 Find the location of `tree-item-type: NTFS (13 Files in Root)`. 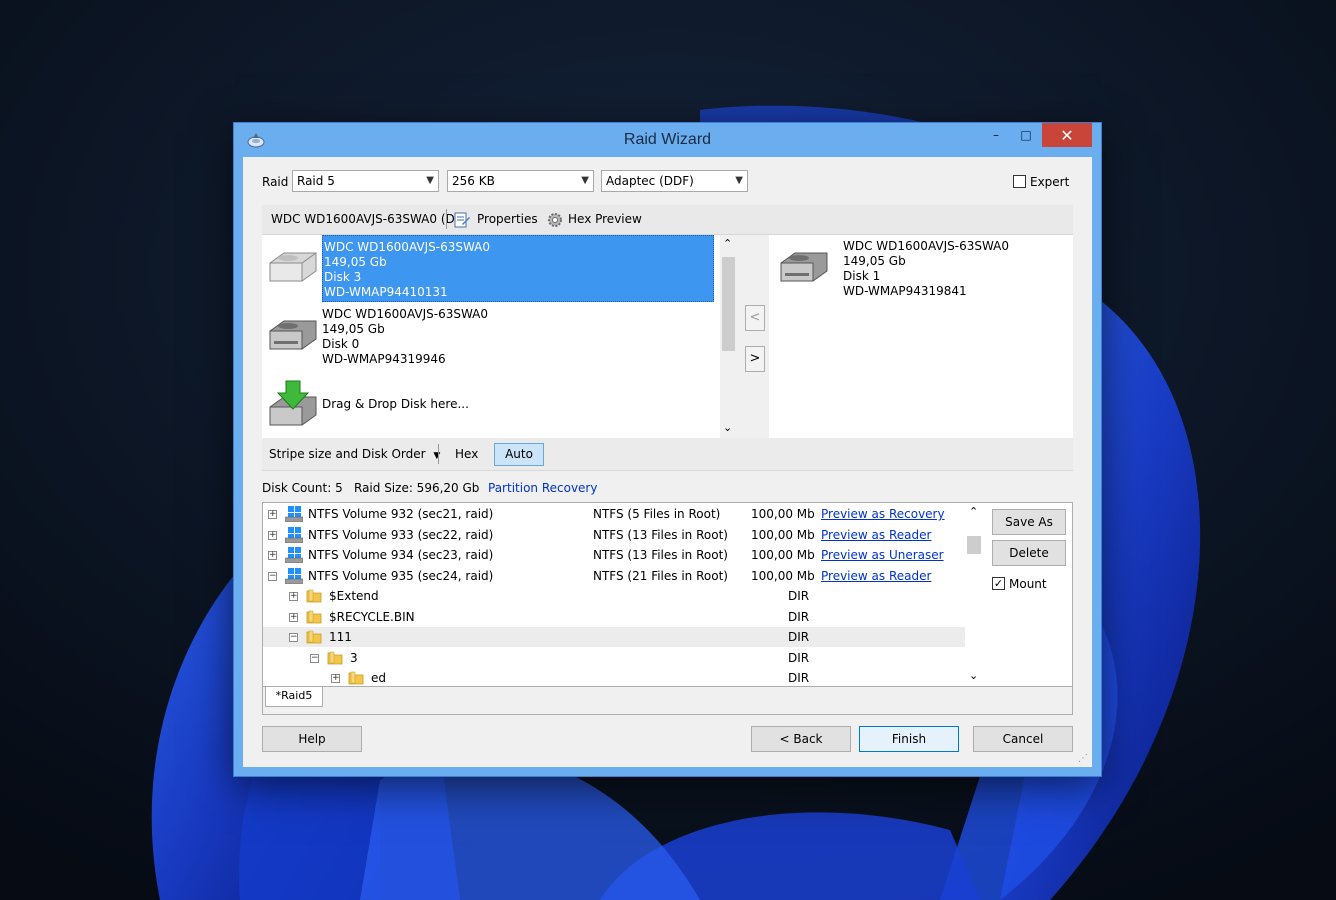

tree-item-type: NTFS (13 Files in Root) is located at coordinates (660, 534).